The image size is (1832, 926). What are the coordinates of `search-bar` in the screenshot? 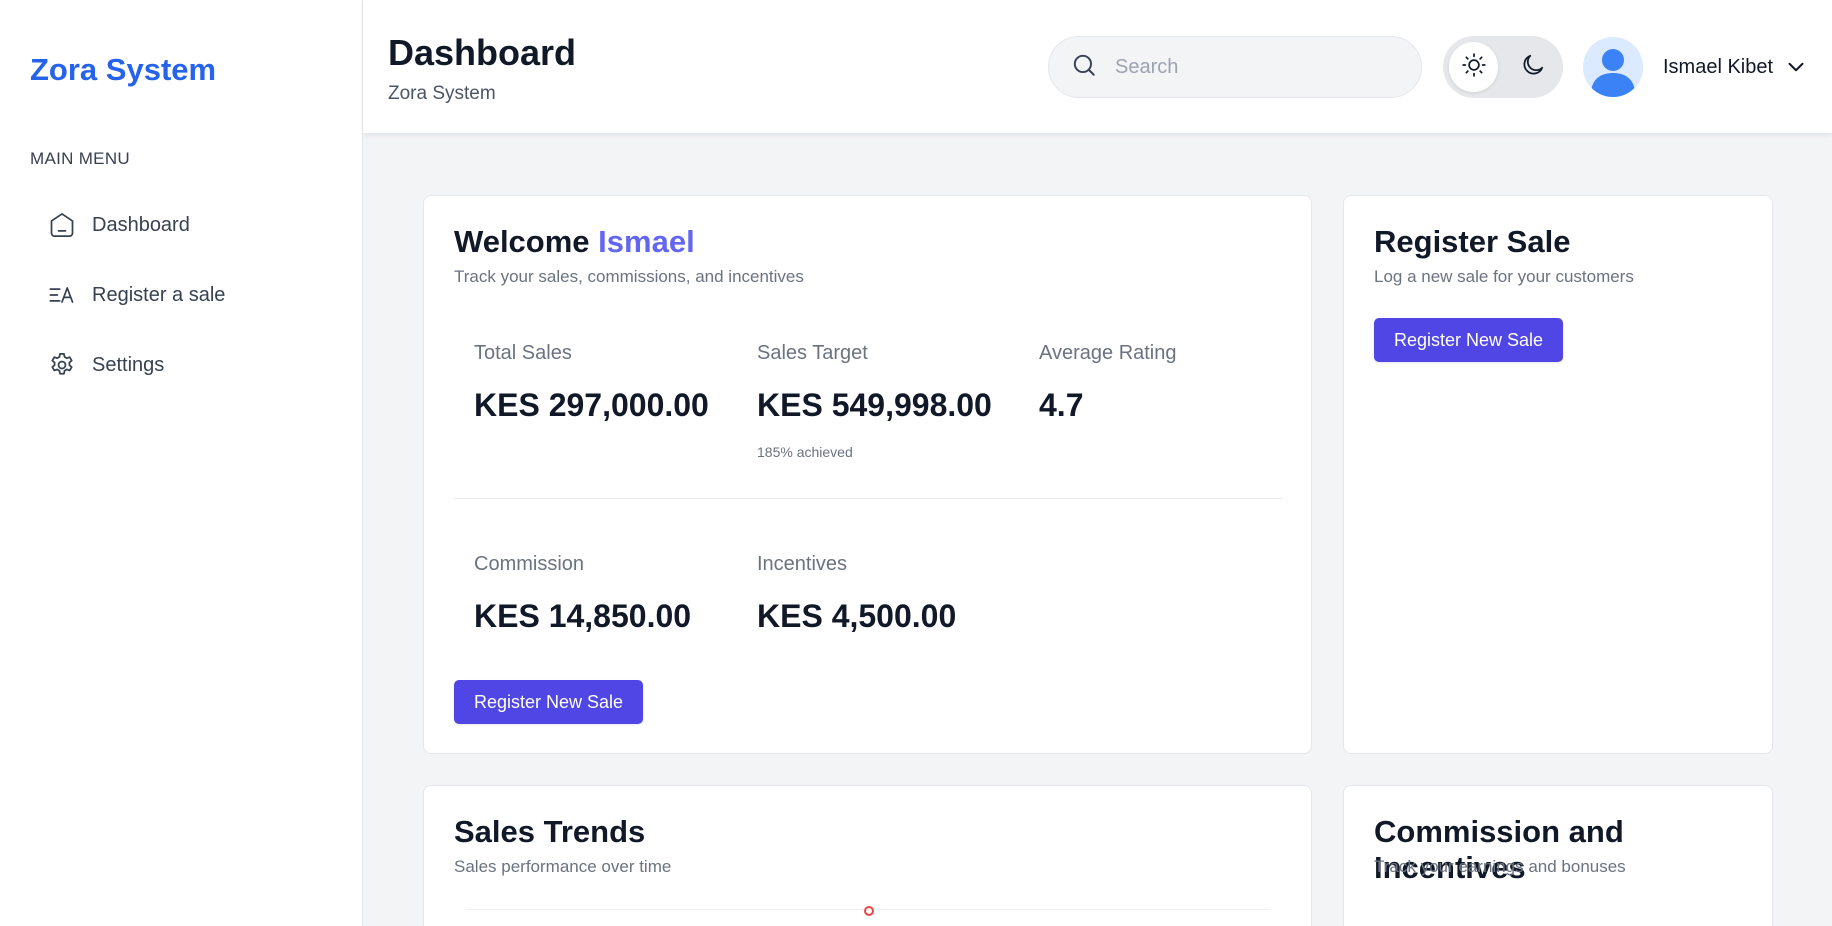 It's located at (1235, 67).